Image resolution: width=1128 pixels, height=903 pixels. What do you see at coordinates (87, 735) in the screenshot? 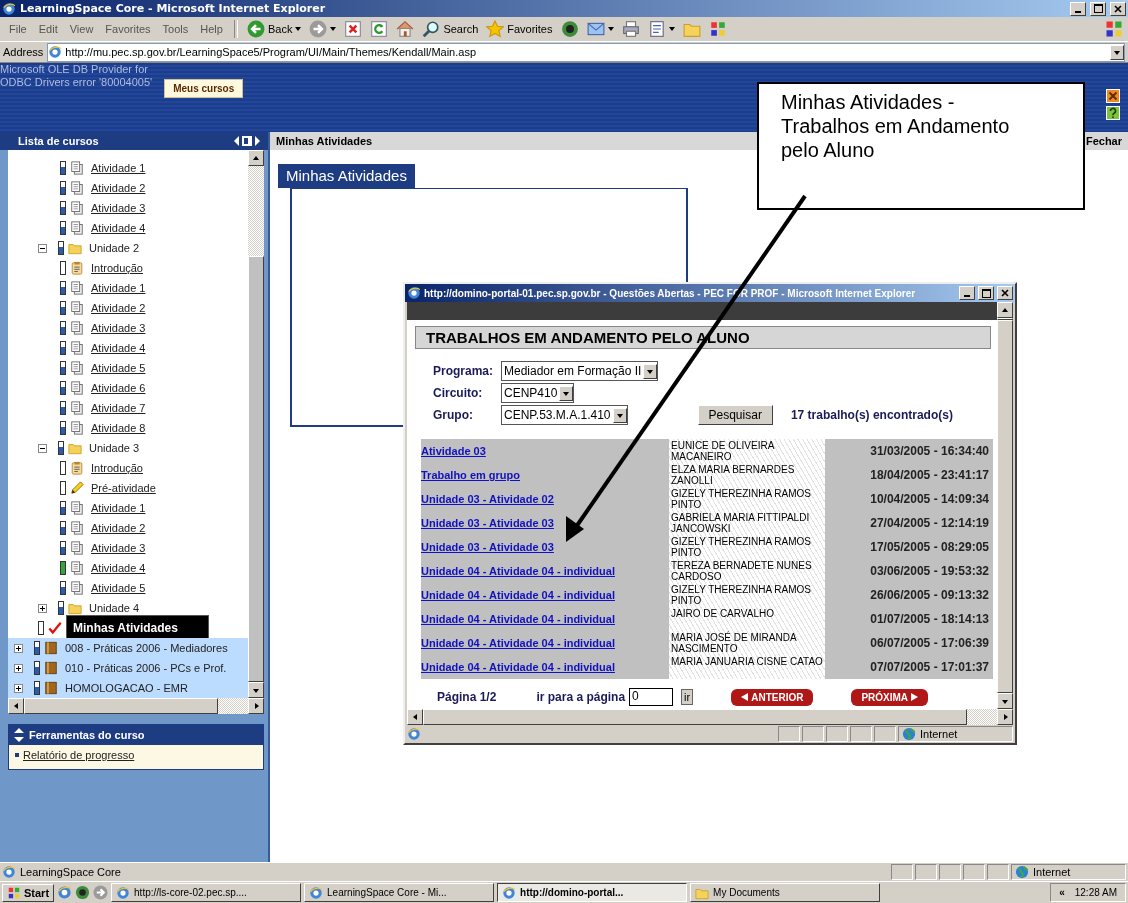
I see `panel-title: Ferramentas do curso` at bounding box center [87, 735].